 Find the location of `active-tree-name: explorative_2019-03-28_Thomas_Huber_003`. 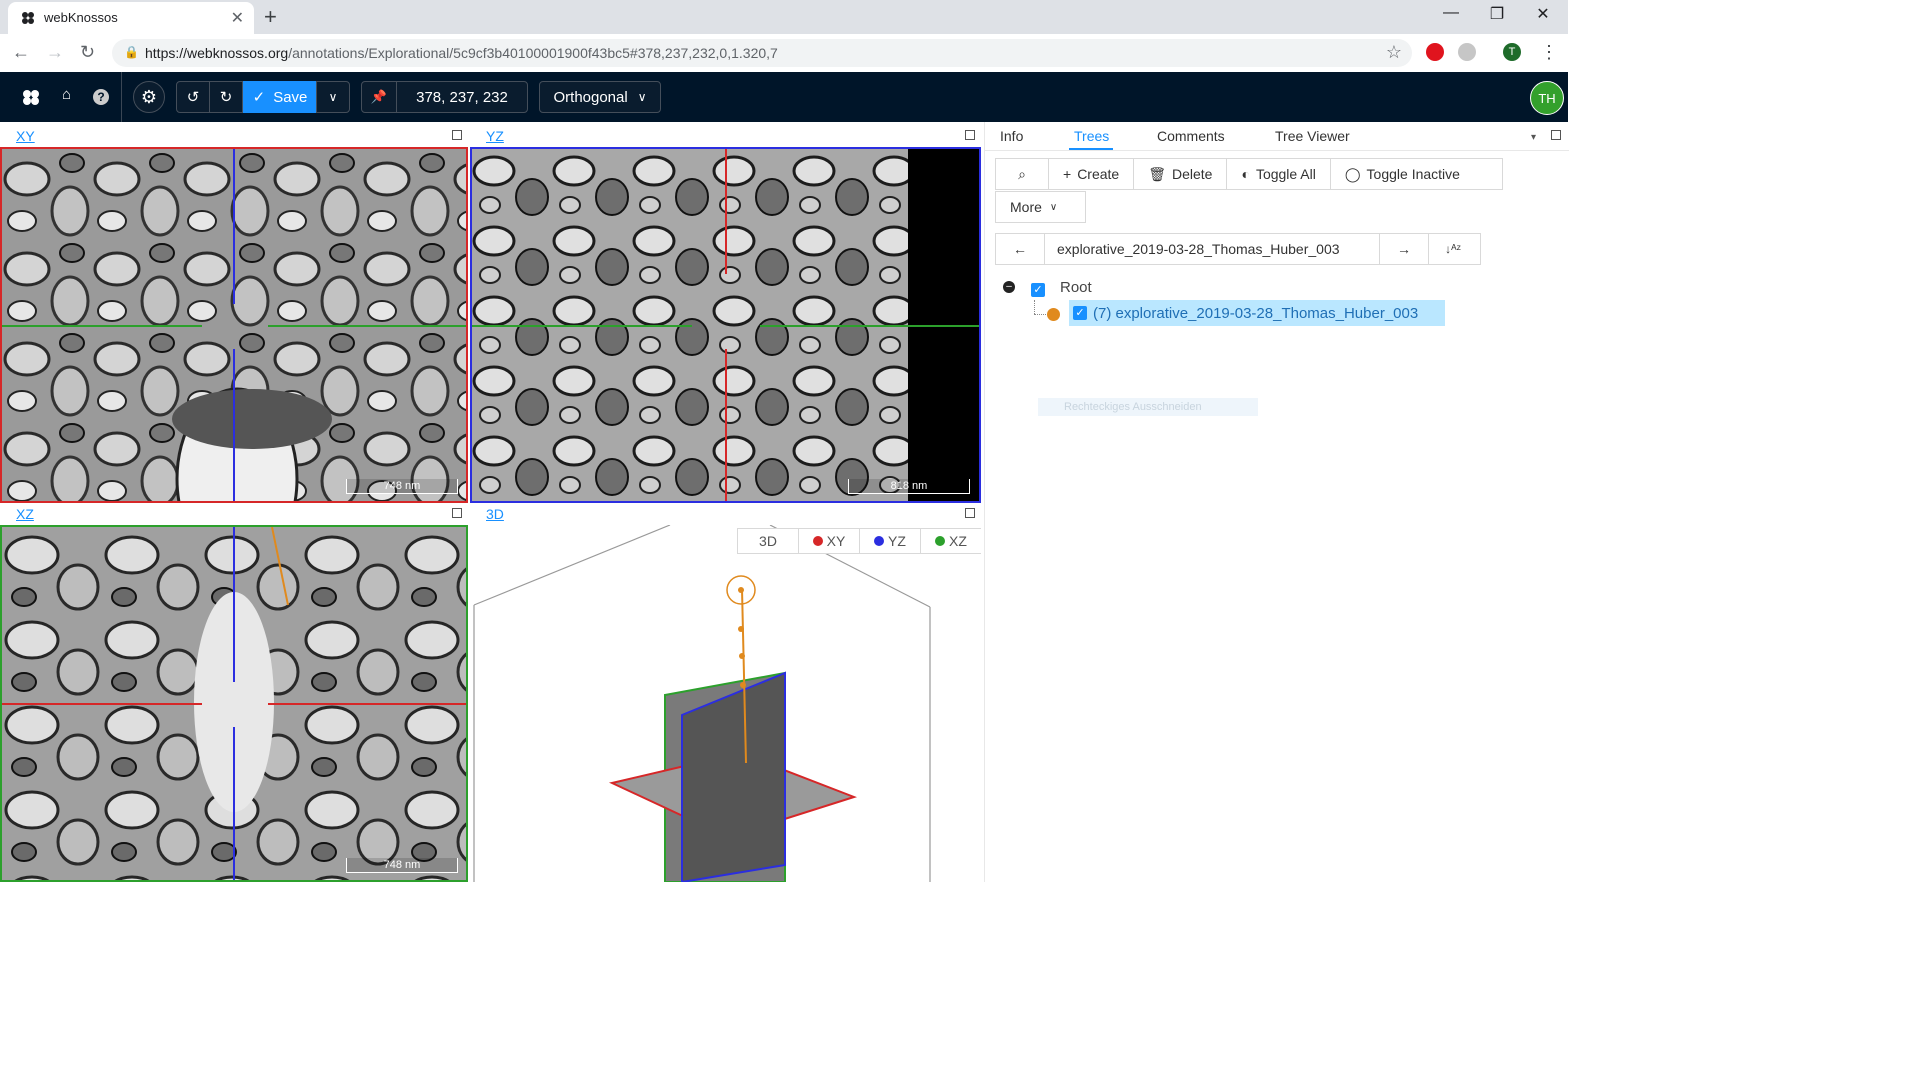

active-tree-name: explorative_2019-03-28_Thomas_Huber_003 is located at coordinates (1212, 249).